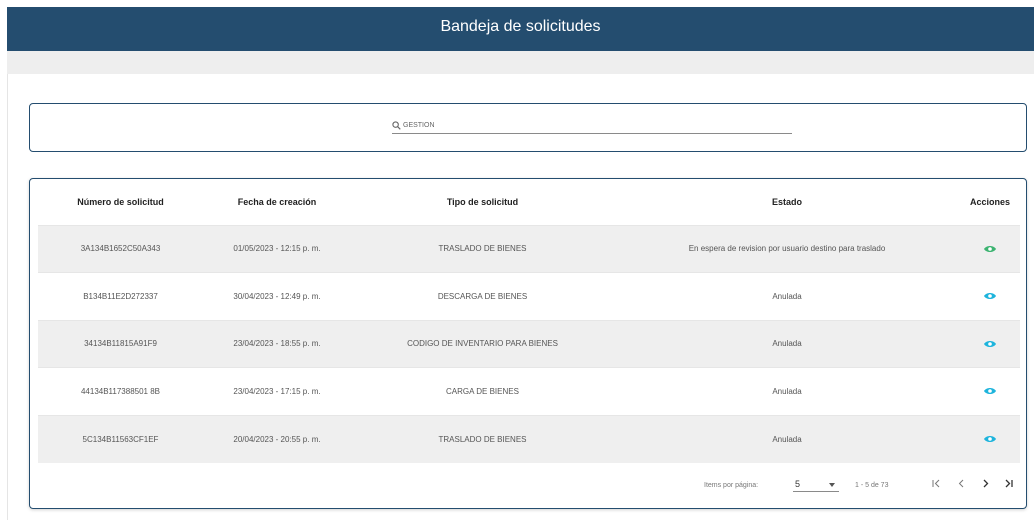 The image size is (1034, 520). What do you see at coordinates (120, 438) in the screenshot?
I see `cell-numero: 5C134B11563CF1EF` at bounding box center [120, 438].